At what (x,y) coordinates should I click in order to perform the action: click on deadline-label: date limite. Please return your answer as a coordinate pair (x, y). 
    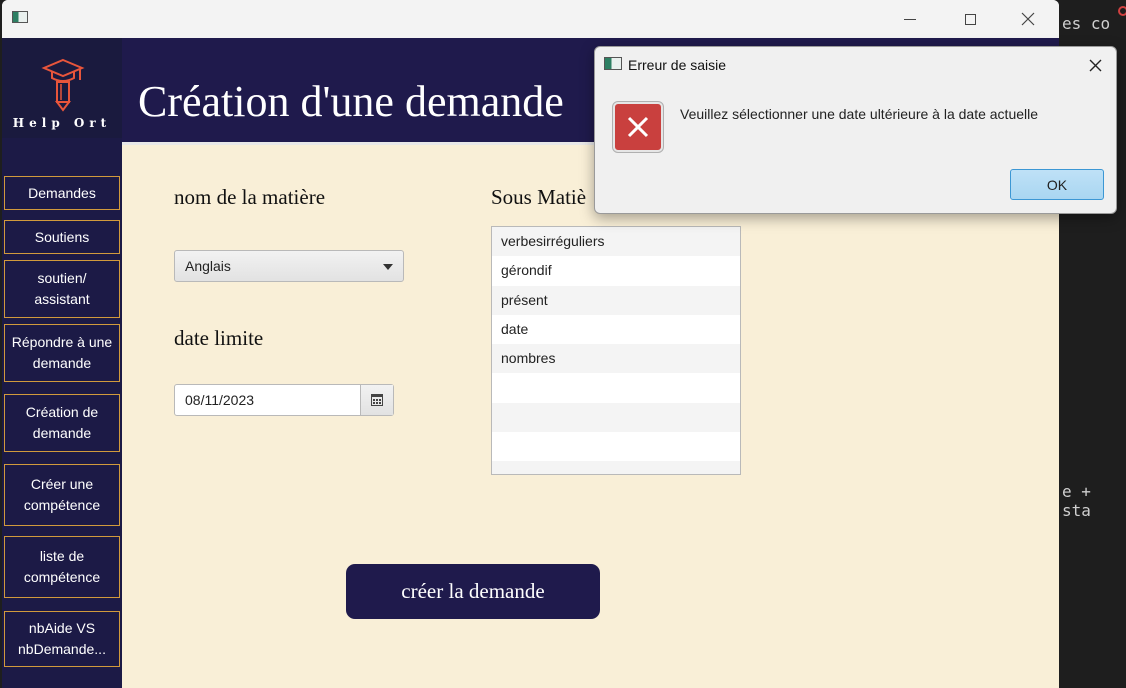
    Looking at the image, I should click on (219, 338).